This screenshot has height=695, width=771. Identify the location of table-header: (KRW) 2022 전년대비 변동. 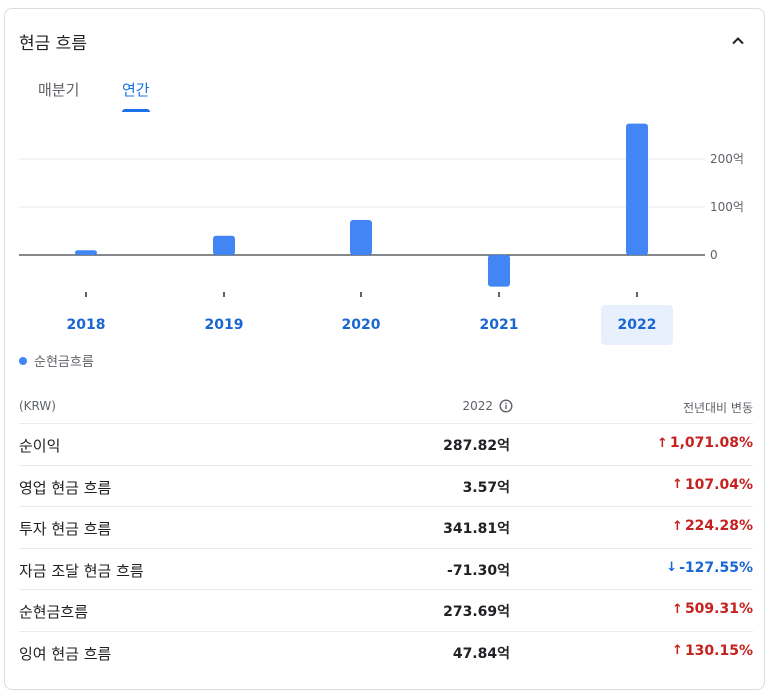
(386, 407).